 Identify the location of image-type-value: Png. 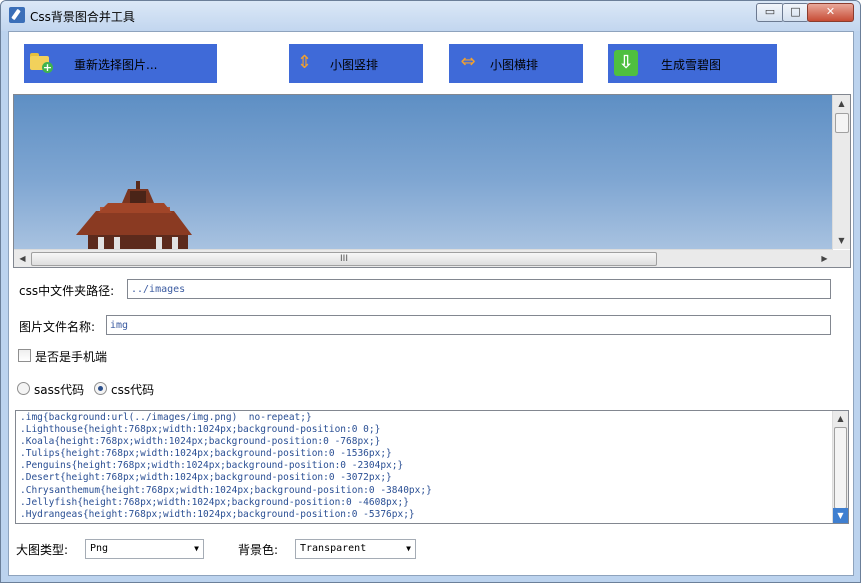
(99, 548).